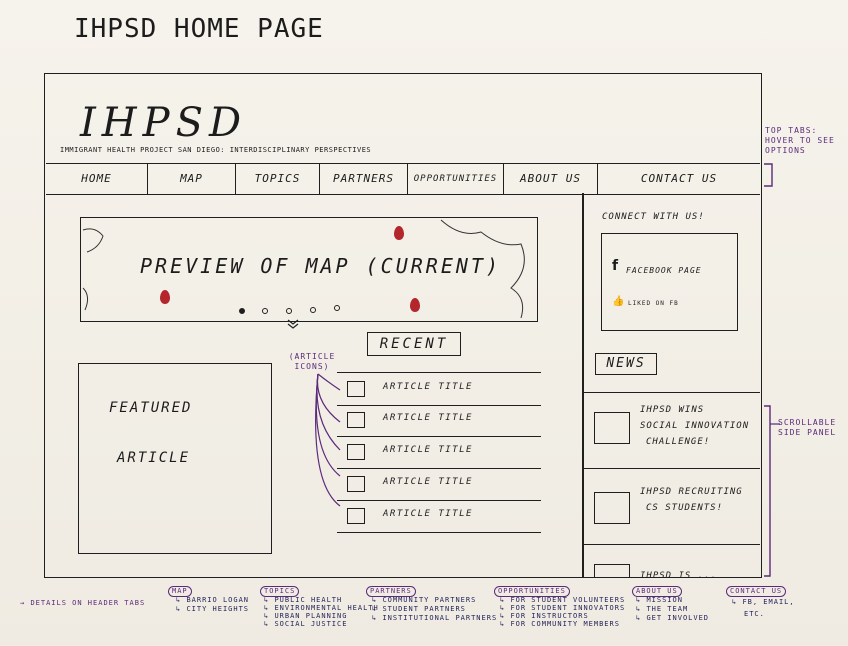 Image resolution: width=848 pixels, height=646 pixels. What do you see at coordinates (154, 458) in the screenshot?
I see `featured-label: ARTICLE` at bounding box center [154, 458].